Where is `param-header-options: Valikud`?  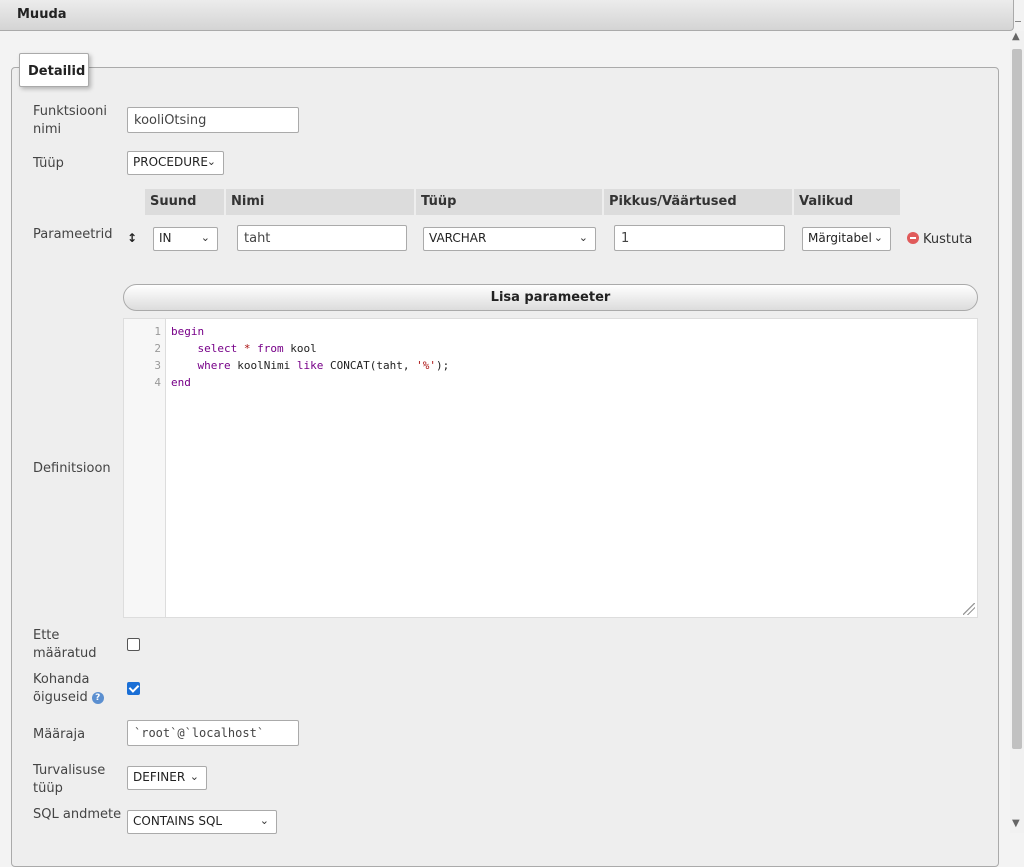
param-header-options: Valikud is located at coordinates (847, 202).